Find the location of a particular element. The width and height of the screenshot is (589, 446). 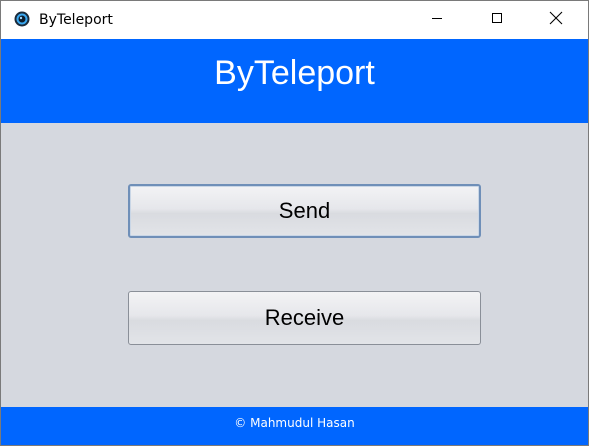

minimize-icon is located at coordinates (437, 20).